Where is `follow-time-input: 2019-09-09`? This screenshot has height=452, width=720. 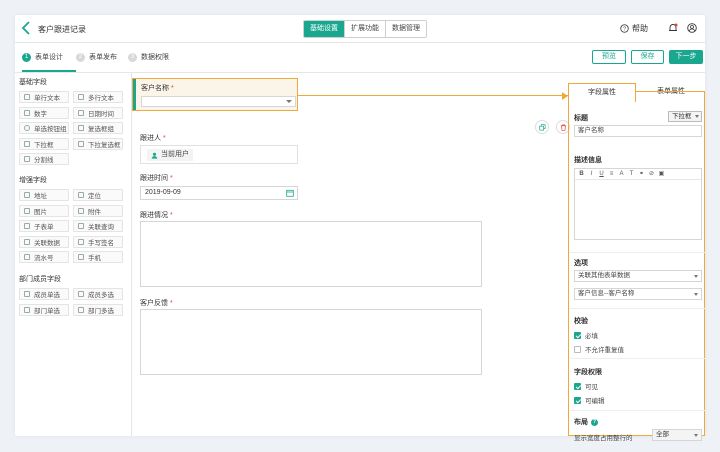 follow-time-input: 2019-09-09 is located at coordinates (219, 193).